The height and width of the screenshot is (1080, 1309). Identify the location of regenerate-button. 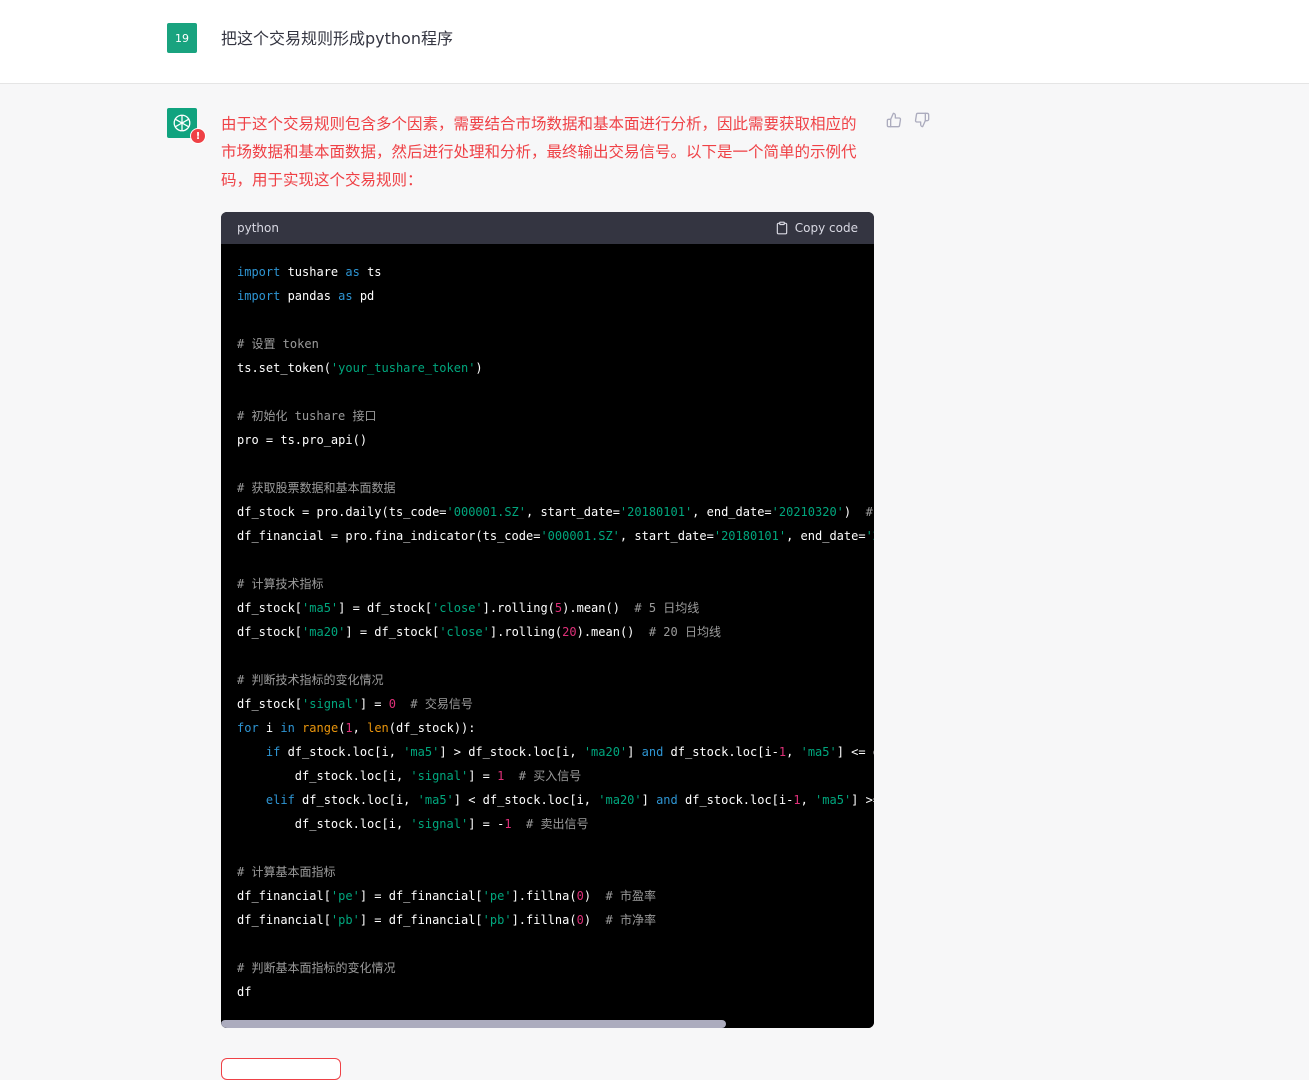
(281, 1069).